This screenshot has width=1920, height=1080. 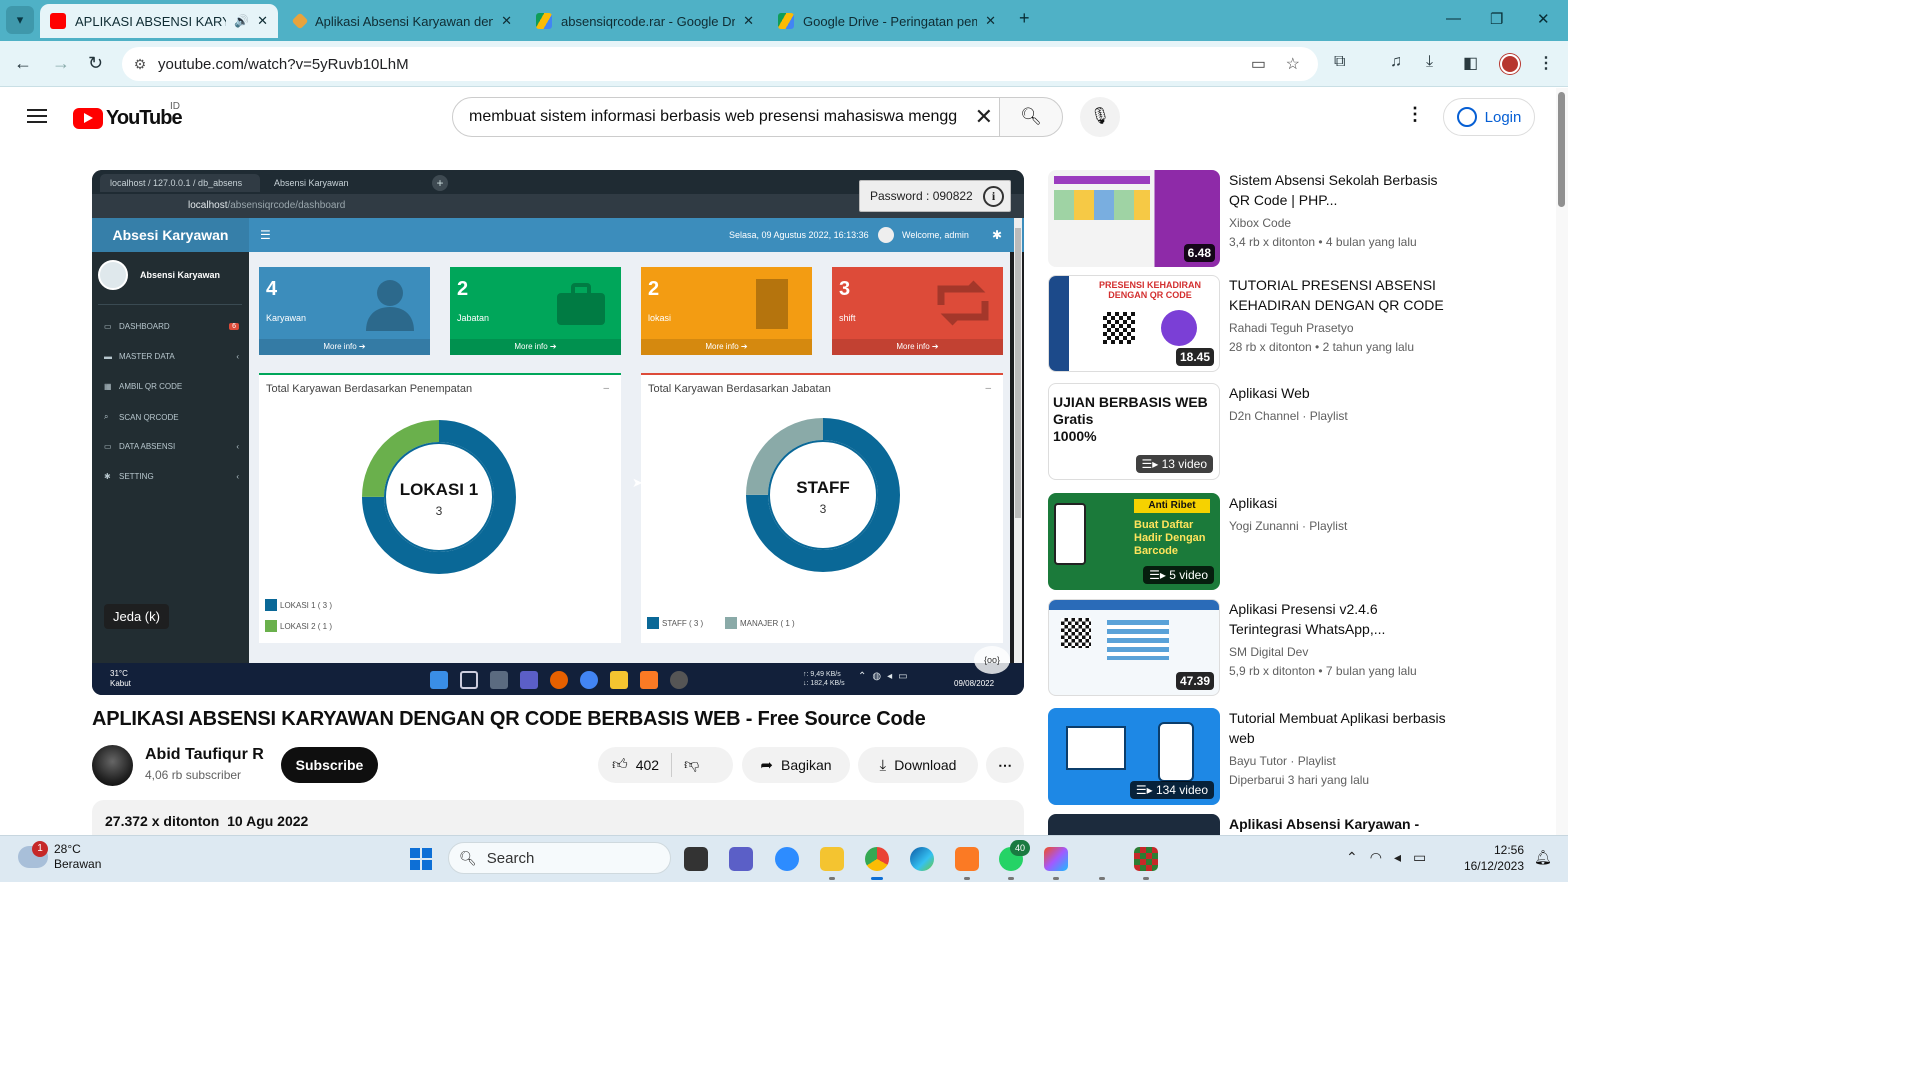 What do you see at coordinates (1134, 323) in the screenshot?
I see `video-thumbnail: PRESENSI KEHADIRAN DENGAN QR CODE 18.45` at bounding box center [1134, 323].